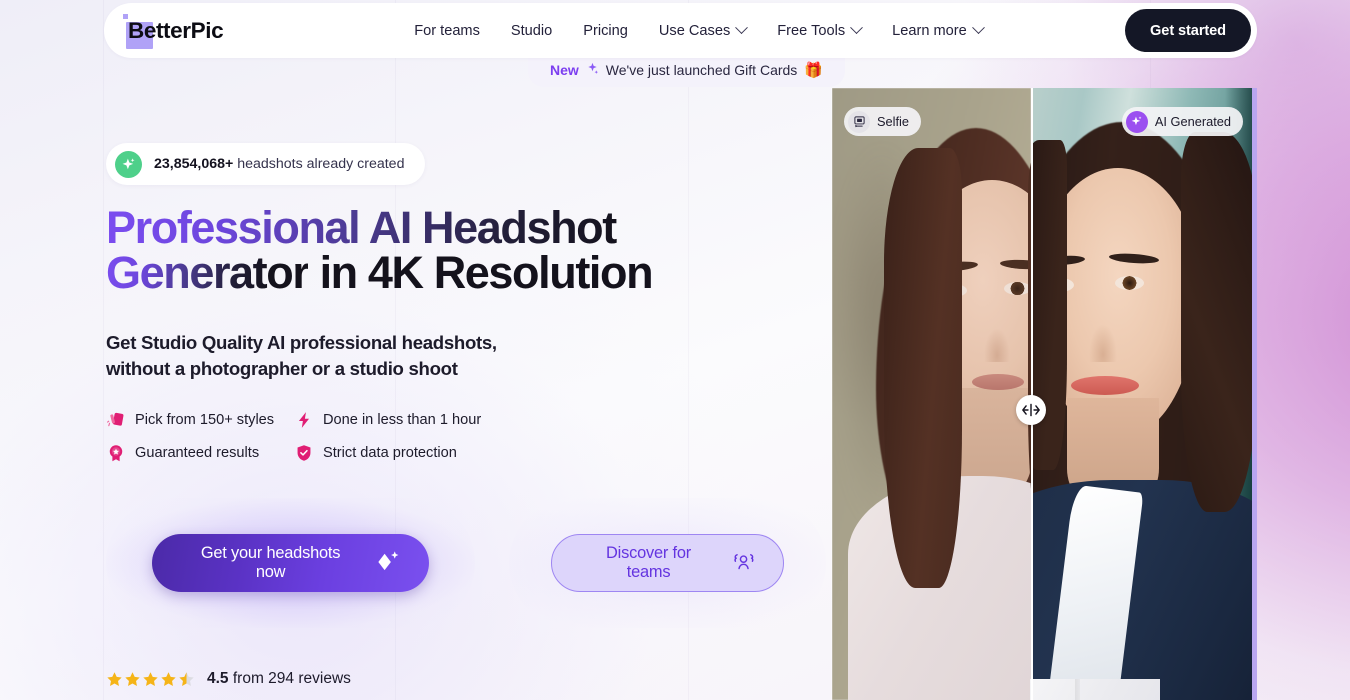 Image resolution: width=1350 pixels, height=700 pixels. Describe the element at coordinates (116, 420) in the screenshot. I see `style-cards-icon` at that location.